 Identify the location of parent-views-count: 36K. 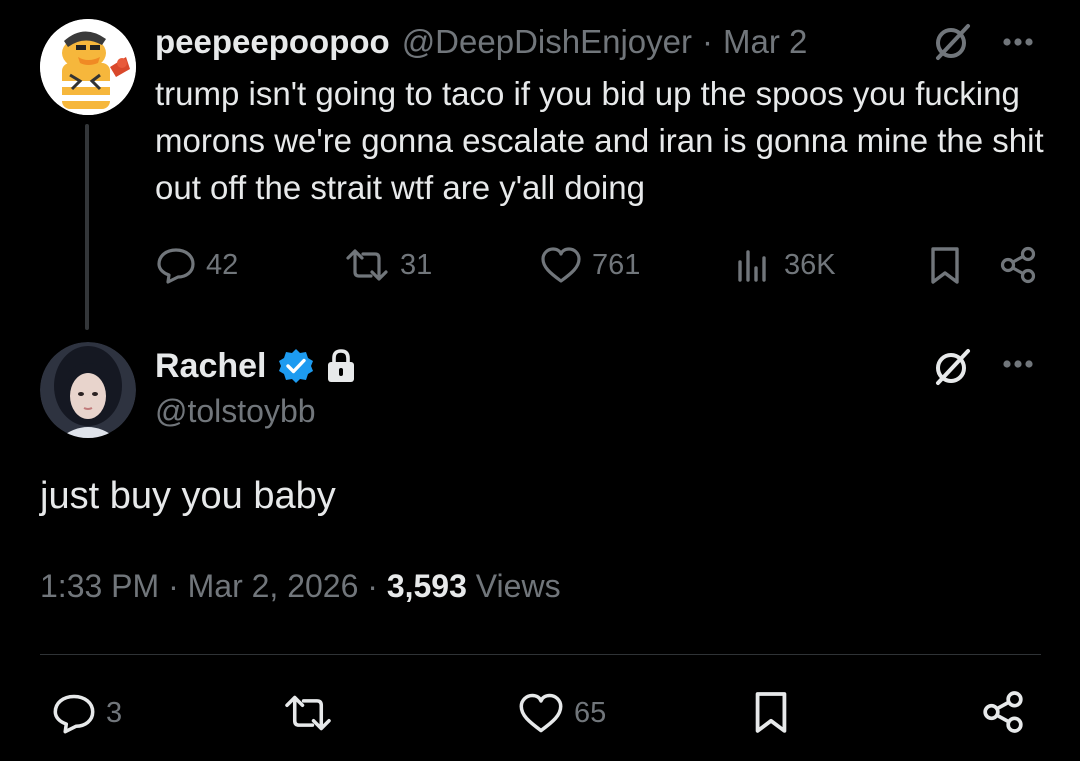
(810, 264).